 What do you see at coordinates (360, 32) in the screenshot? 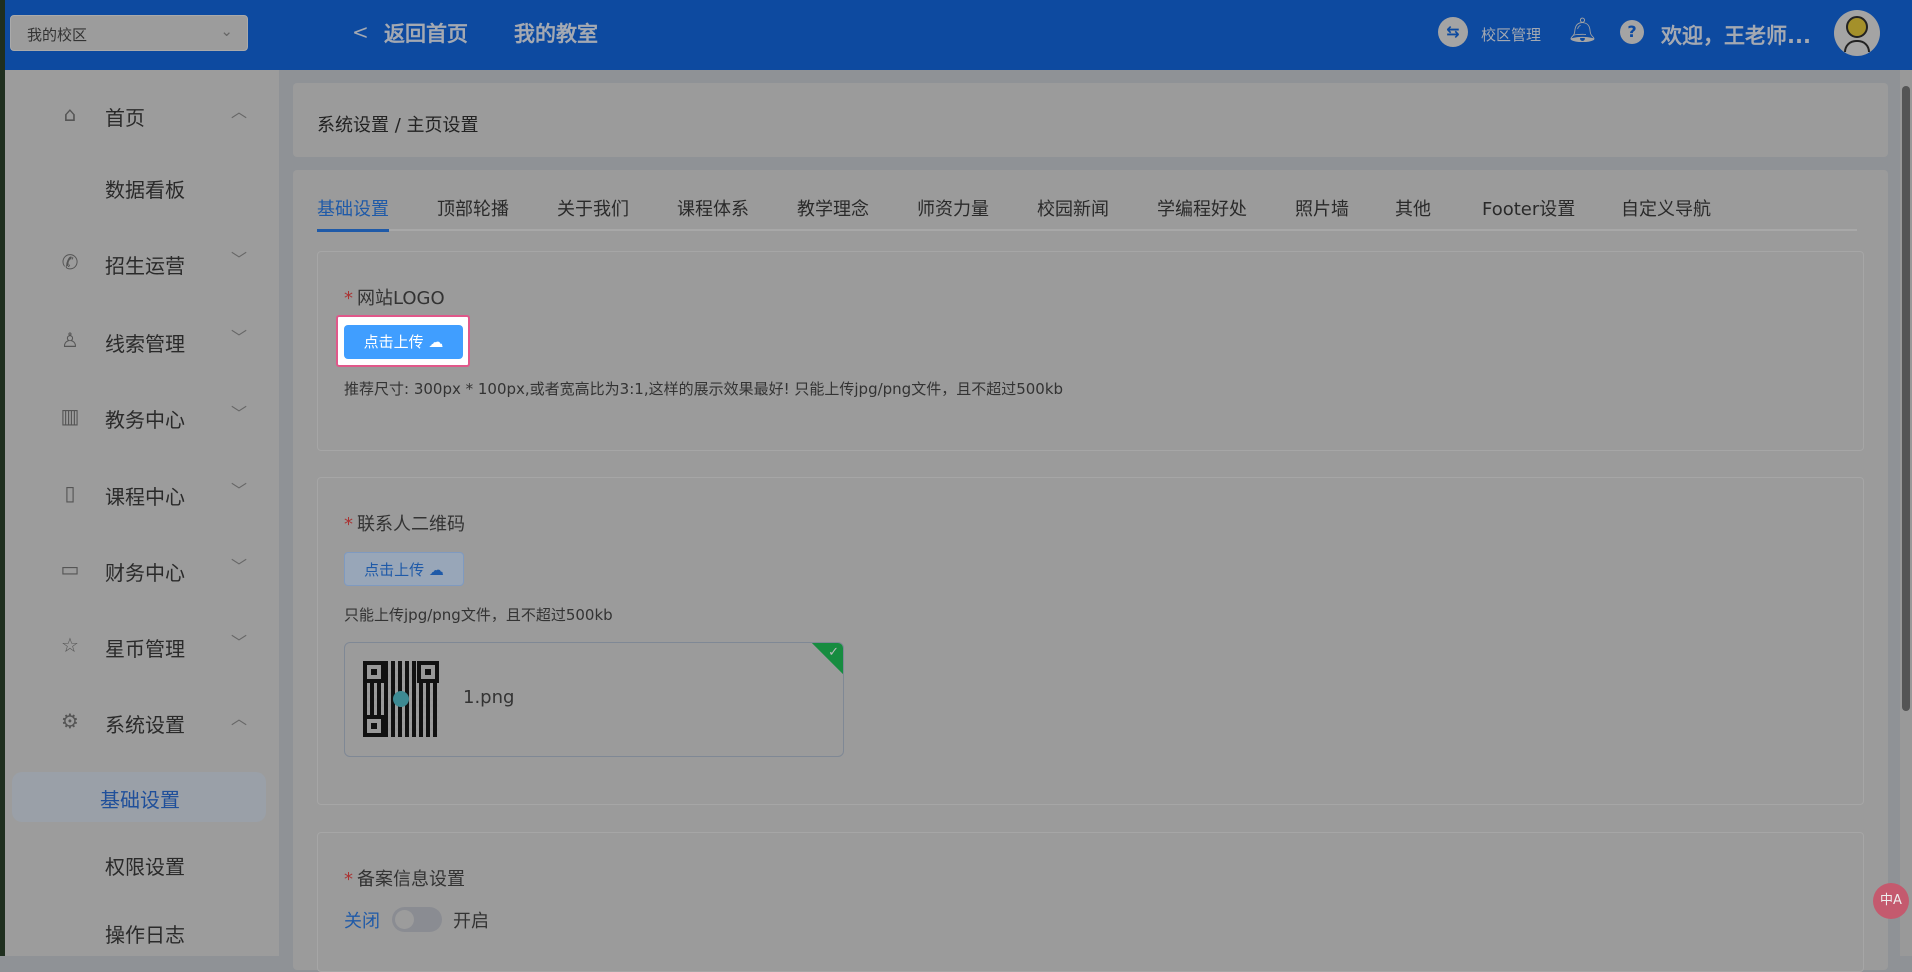
I see `chevron-left-icon: <` at bounding box center [360, 32].